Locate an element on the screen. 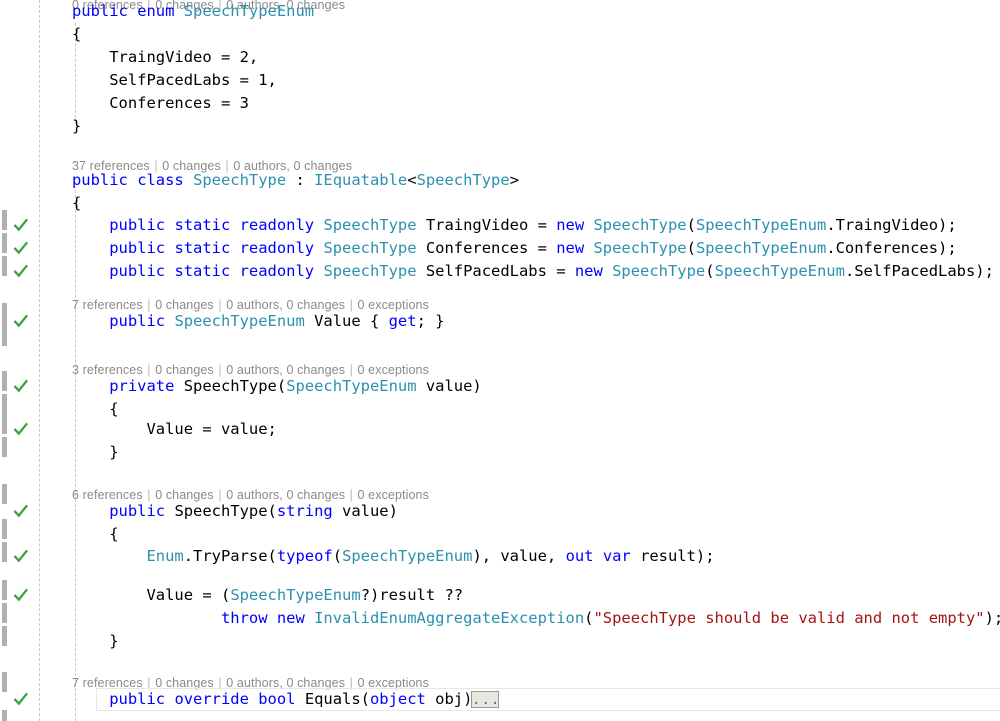  token-pln: ; } is located at coordinates (430, 321).